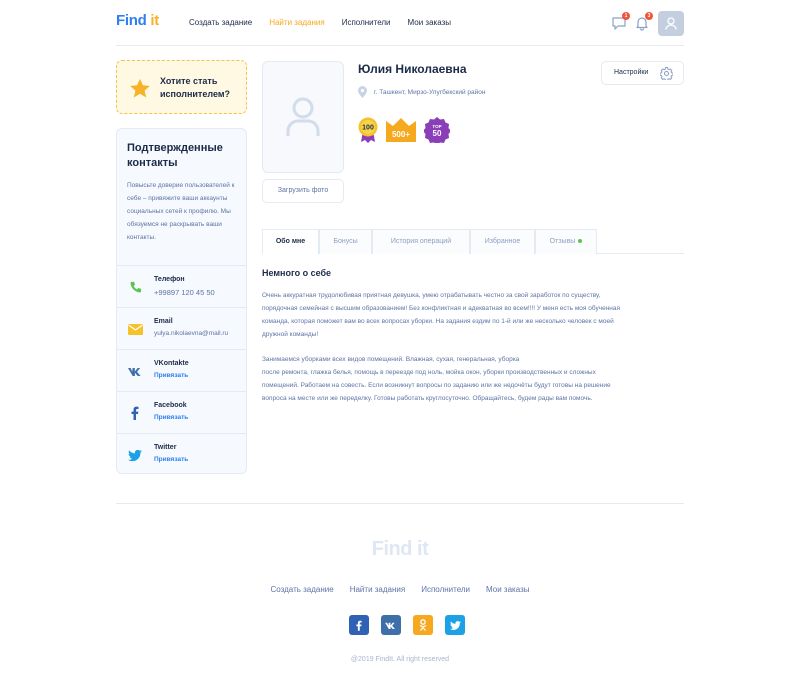  What do you see at coordinates (181, 412) in the screenshot?
I see `contact-facebook: Facebook Привязать` at bounding box center [181, 412].